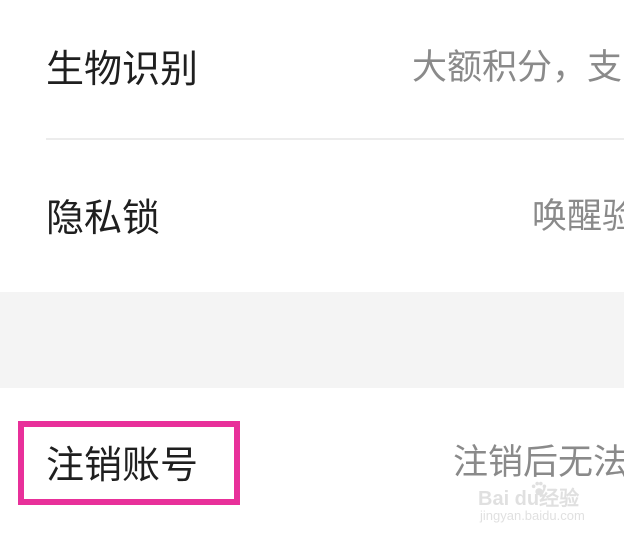 The width and height of the screenshot is (624, 544). Describe the element at coordinates (122, 465) in the screenshot. I see `settings-item-label: 注销账号` at that location.